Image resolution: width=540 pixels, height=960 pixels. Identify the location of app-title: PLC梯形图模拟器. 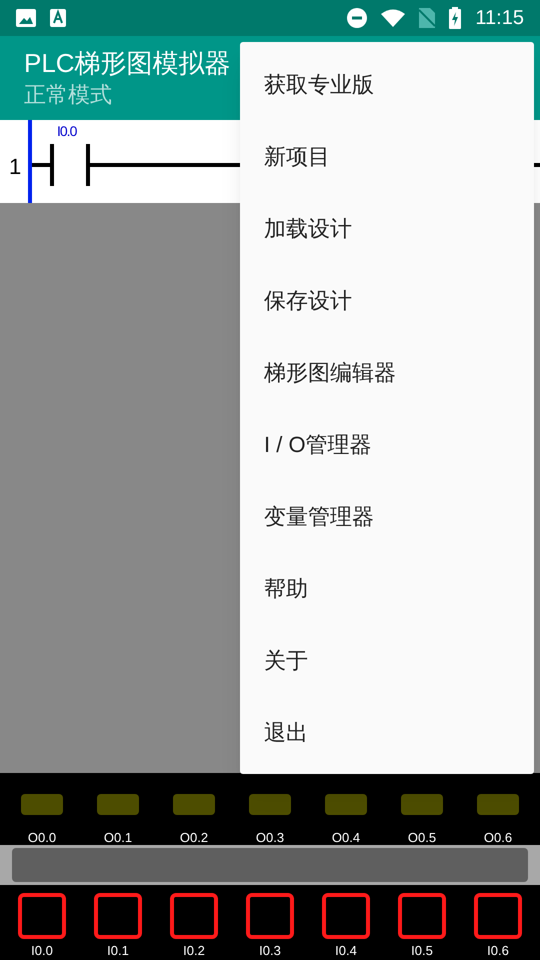
(127, 63).